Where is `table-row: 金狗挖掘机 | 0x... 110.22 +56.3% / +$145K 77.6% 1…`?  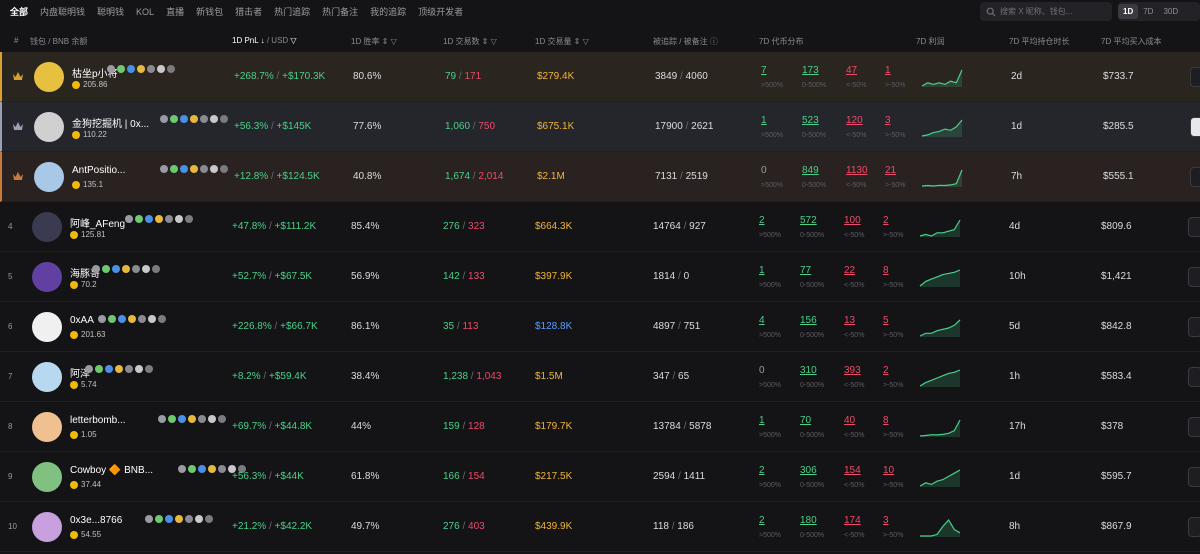 table-row: 金狗挖掘机 | 0x... 110.22 +56.3% / +$145K 77.6% 1… is located at coordinates (600, 127).